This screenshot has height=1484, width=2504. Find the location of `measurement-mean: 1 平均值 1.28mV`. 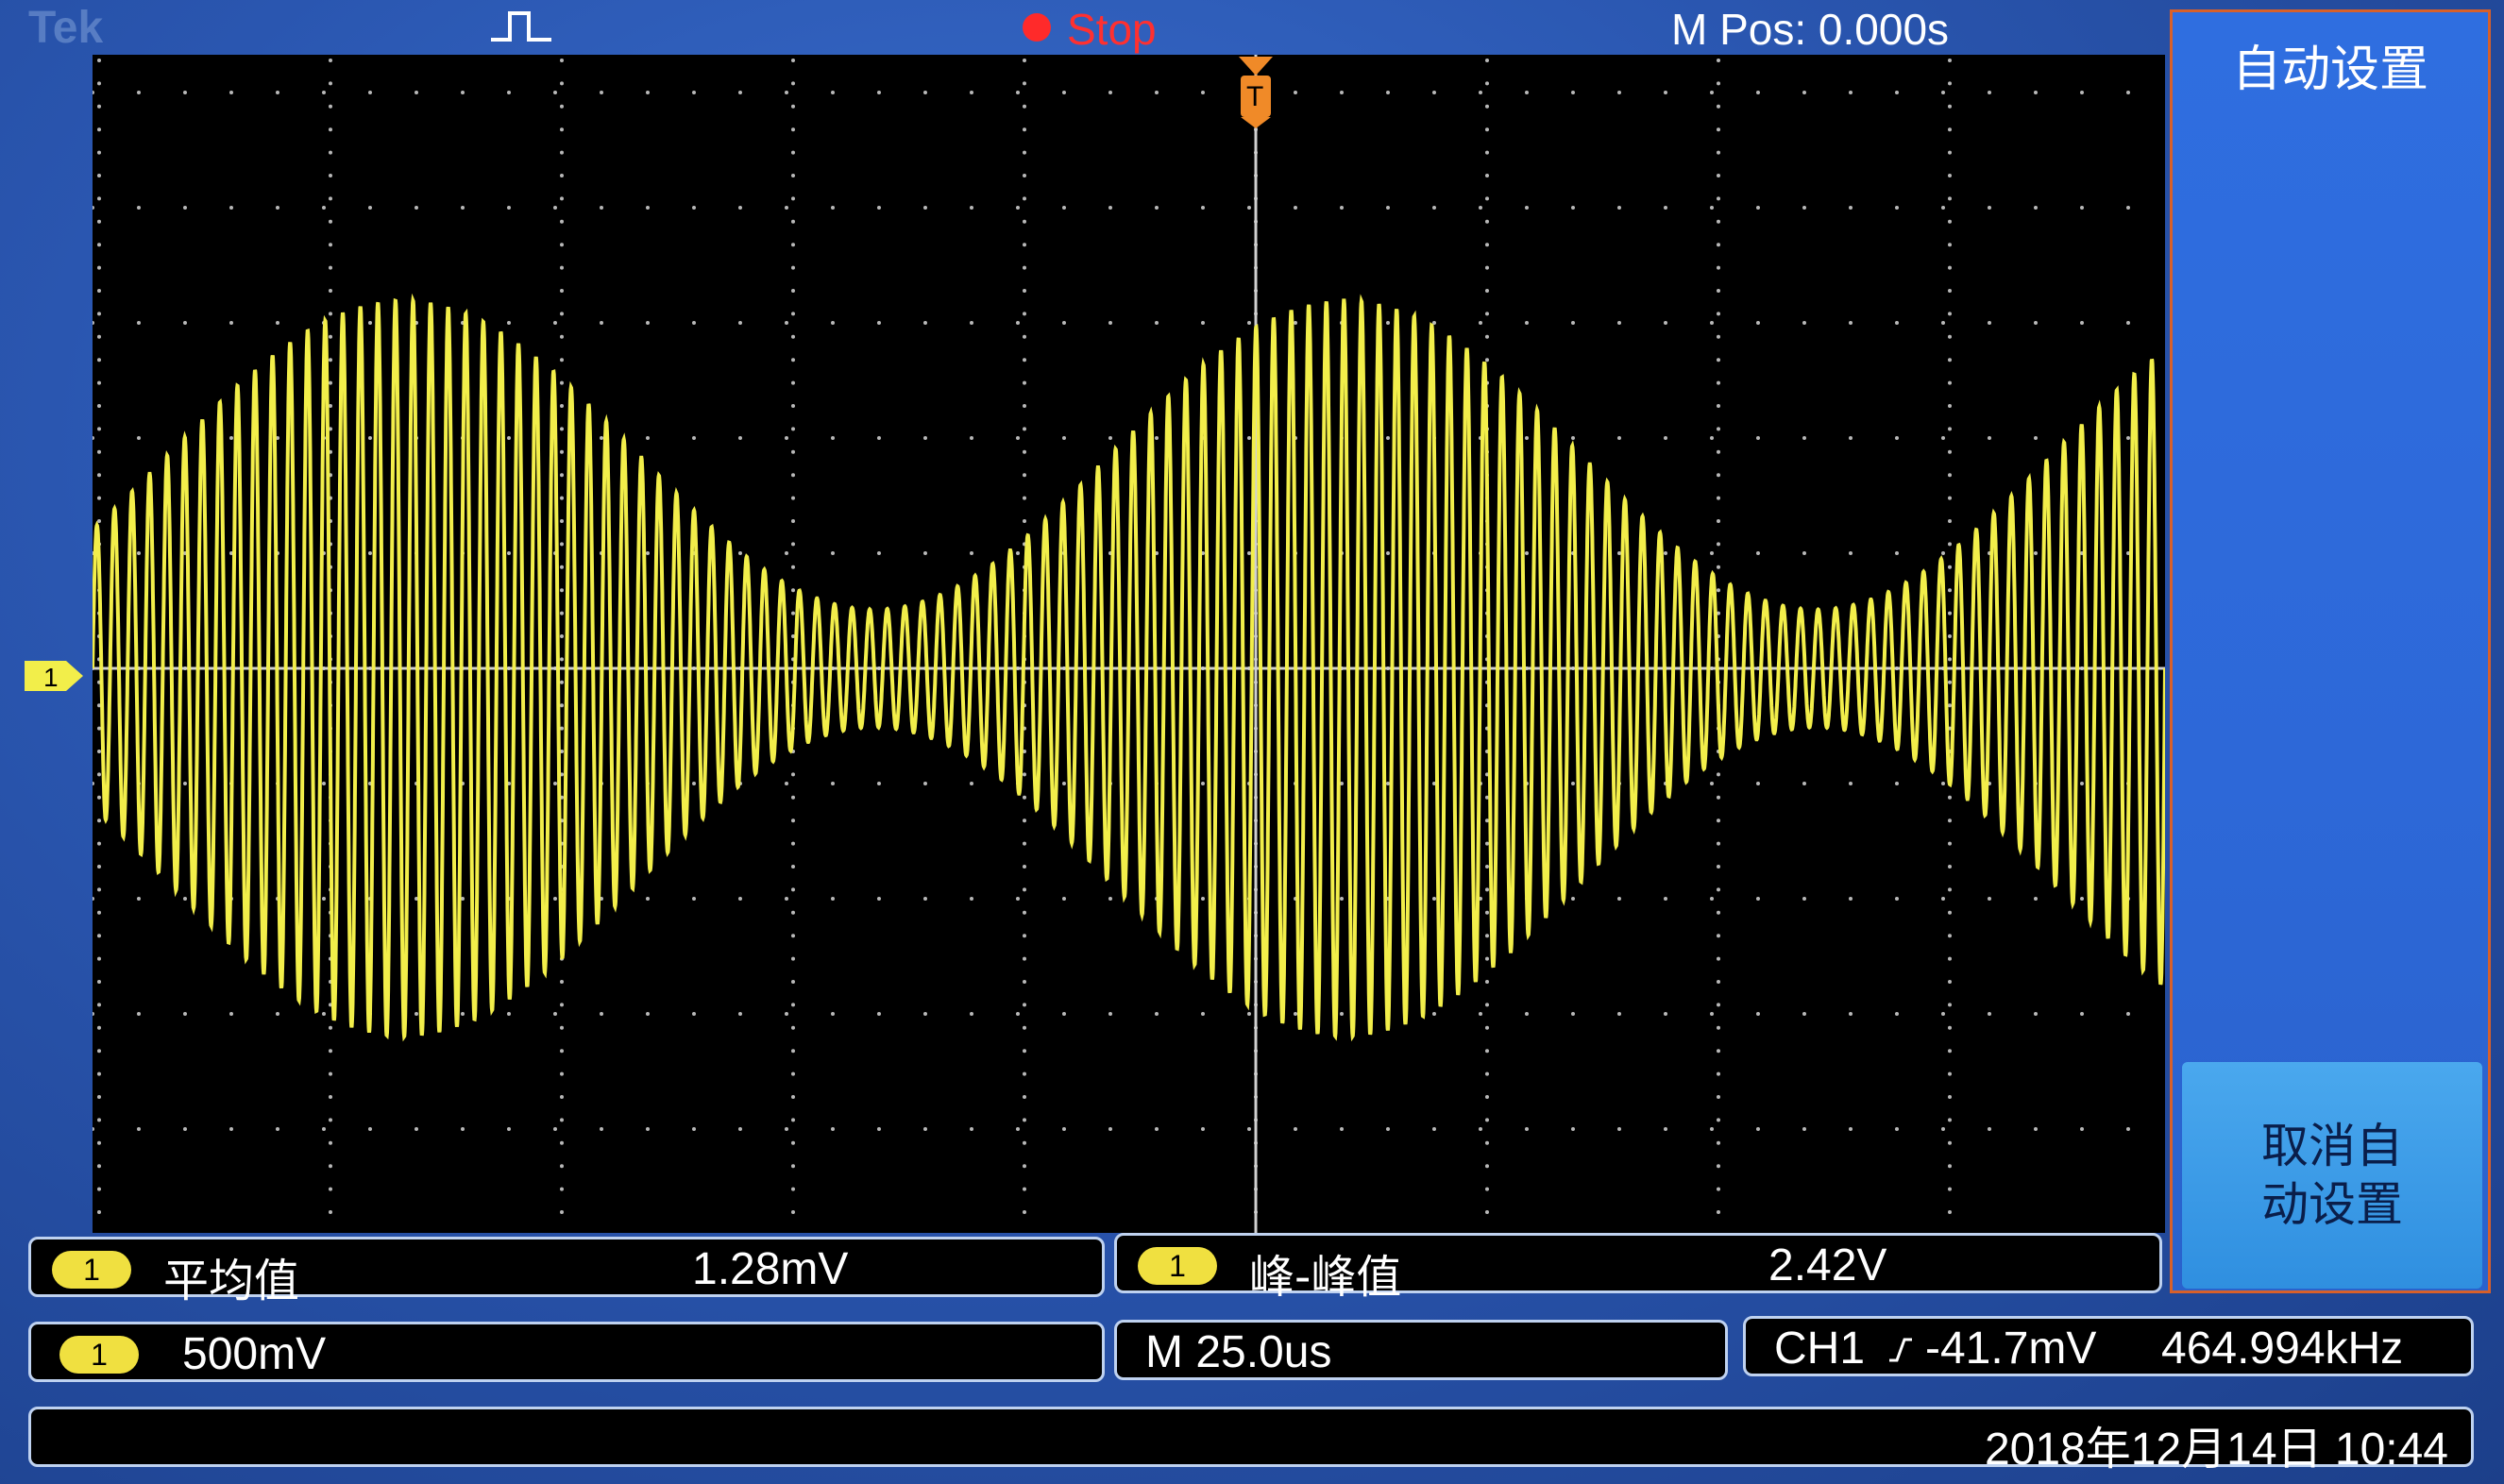

measurement-mean: 1 平均值 1.28mV is located at coordinates (567, 1272).